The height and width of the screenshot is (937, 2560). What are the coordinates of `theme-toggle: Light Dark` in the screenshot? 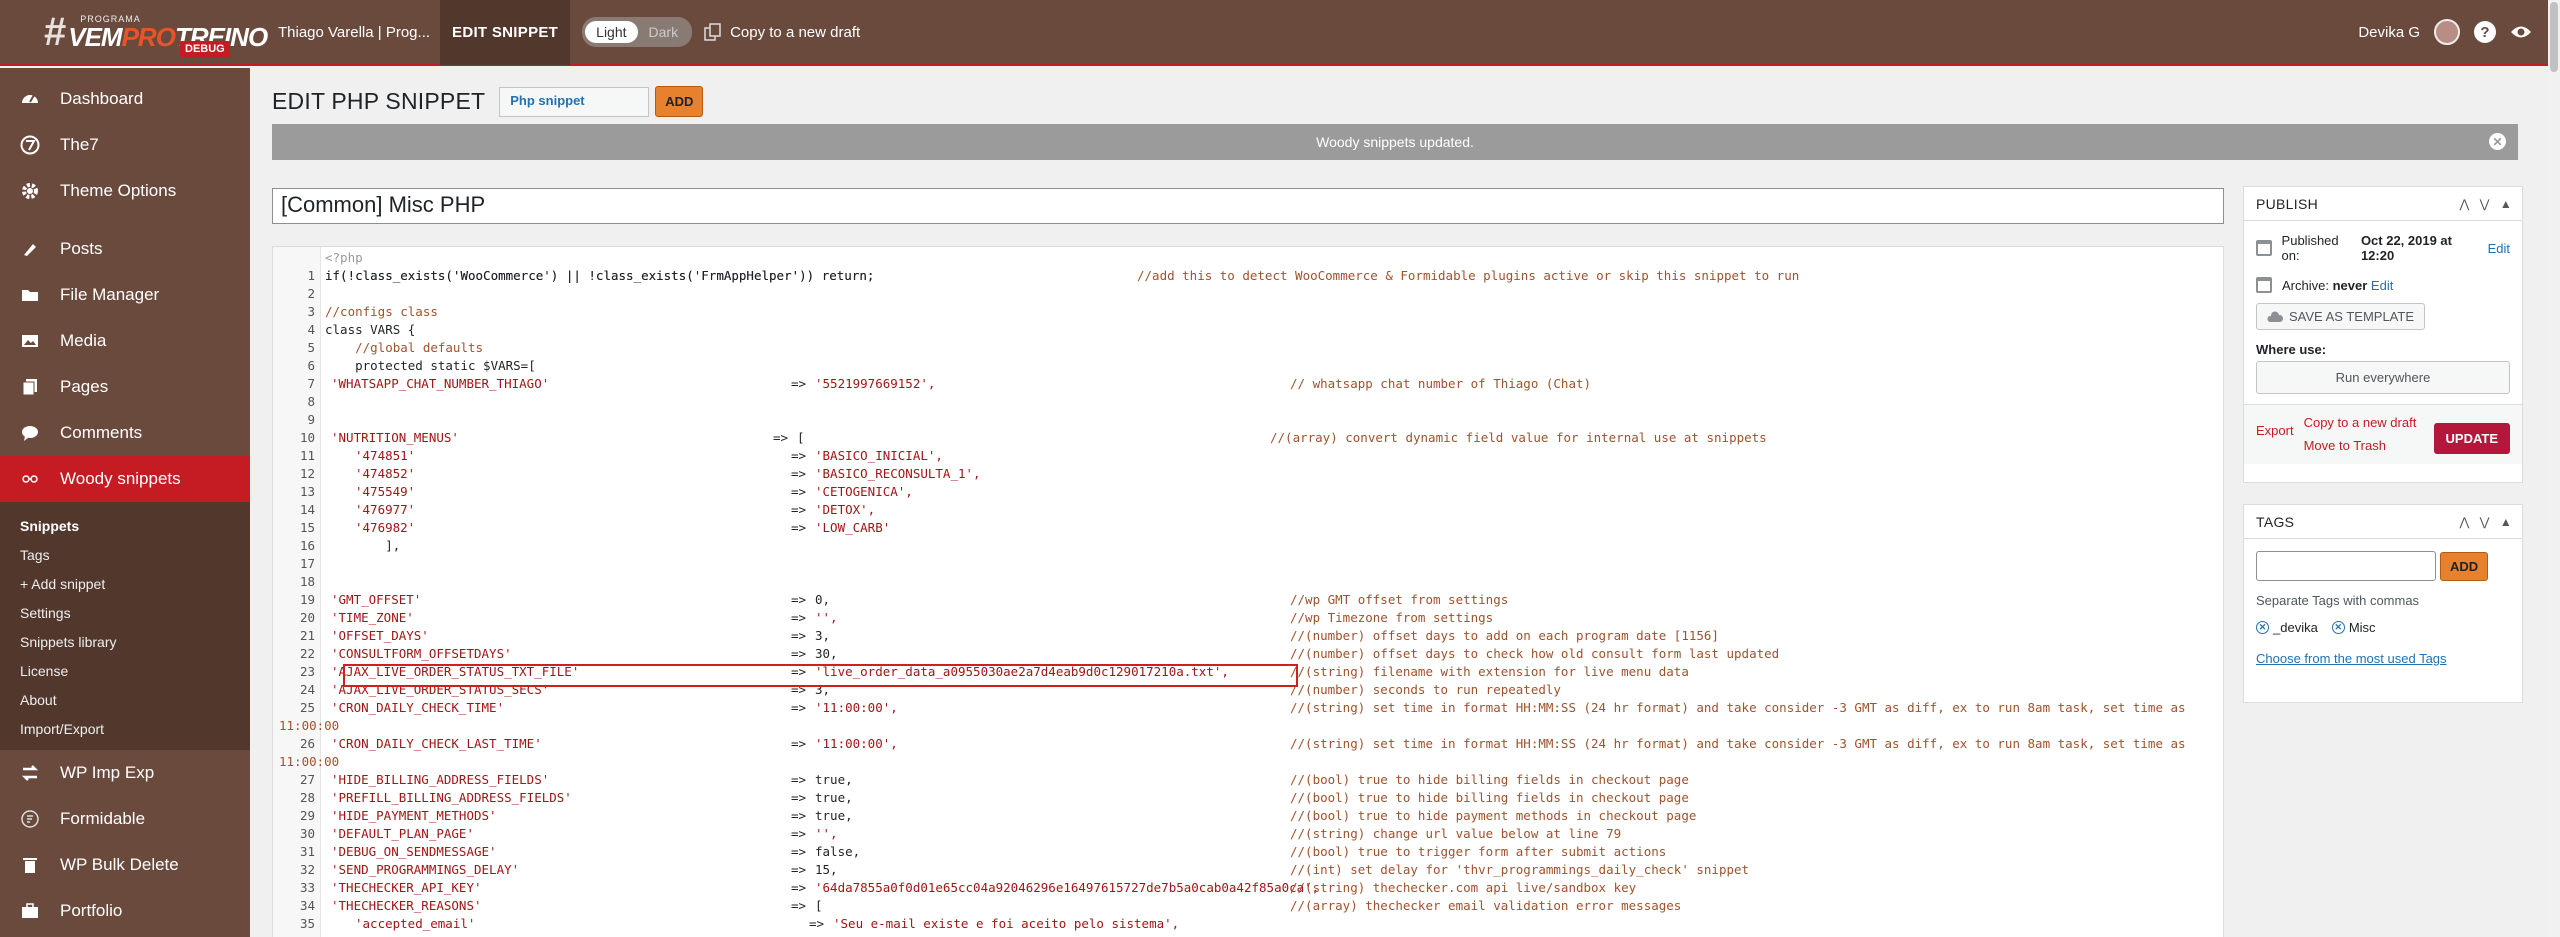 It's located at (637, 32).